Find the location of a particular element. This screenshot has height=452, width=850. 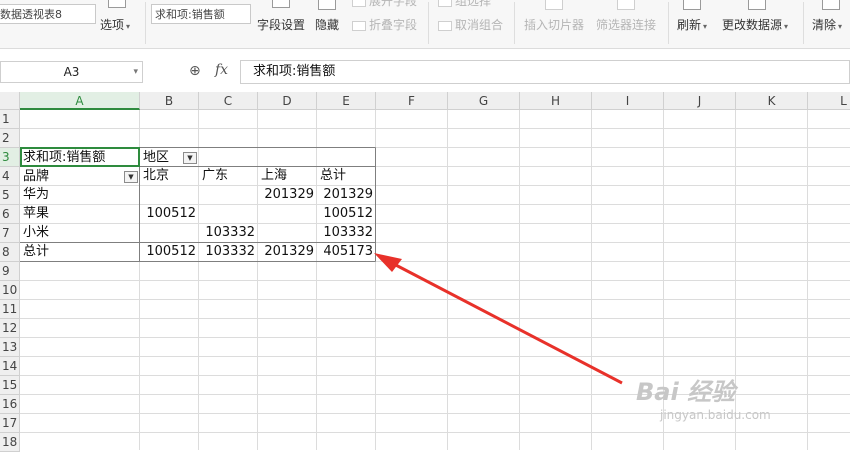

watermark-logo: Bai 经验 is located at coordinates (686, 392).